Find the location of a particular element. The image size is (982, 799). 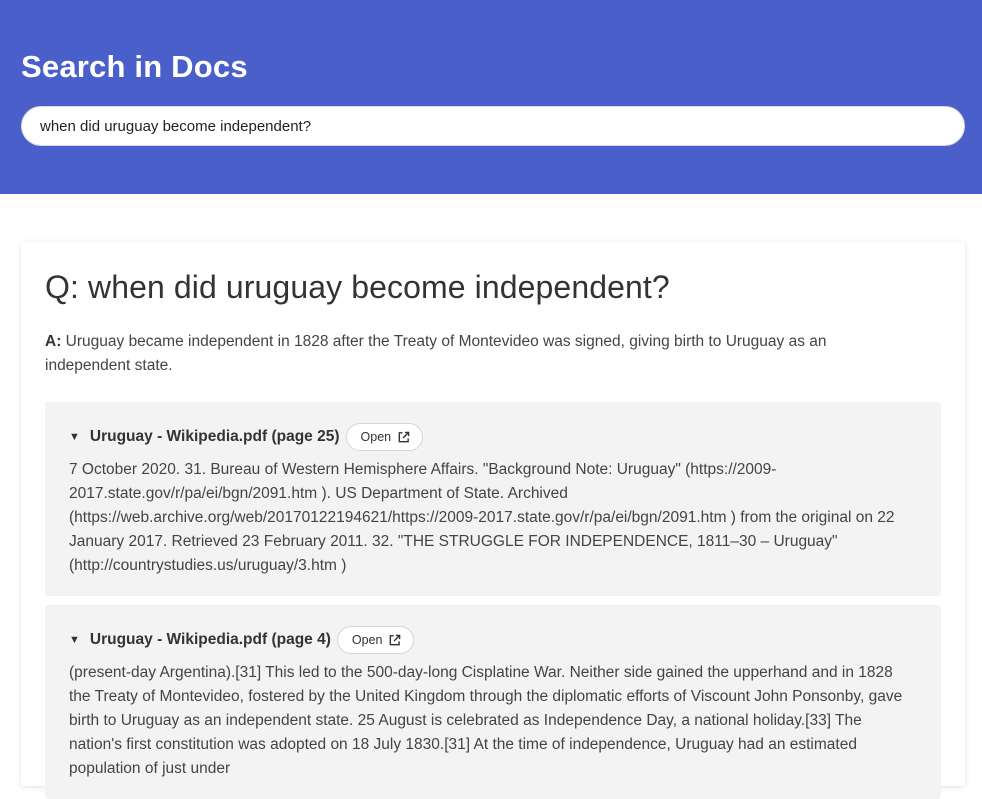

answer-label: A: is located at coordinates (53, 341).